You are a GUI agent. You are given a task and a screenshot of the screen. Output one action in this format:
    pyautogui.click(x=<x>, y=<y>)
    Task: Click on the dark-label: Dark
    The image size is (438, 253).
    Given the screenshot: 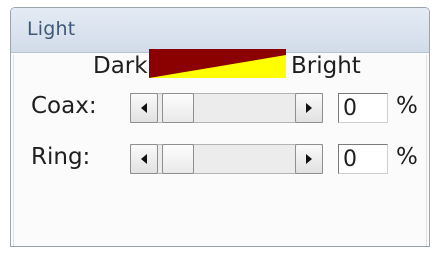 What is the action you would take?
    pyautogui.click(x=120, y=66)
    